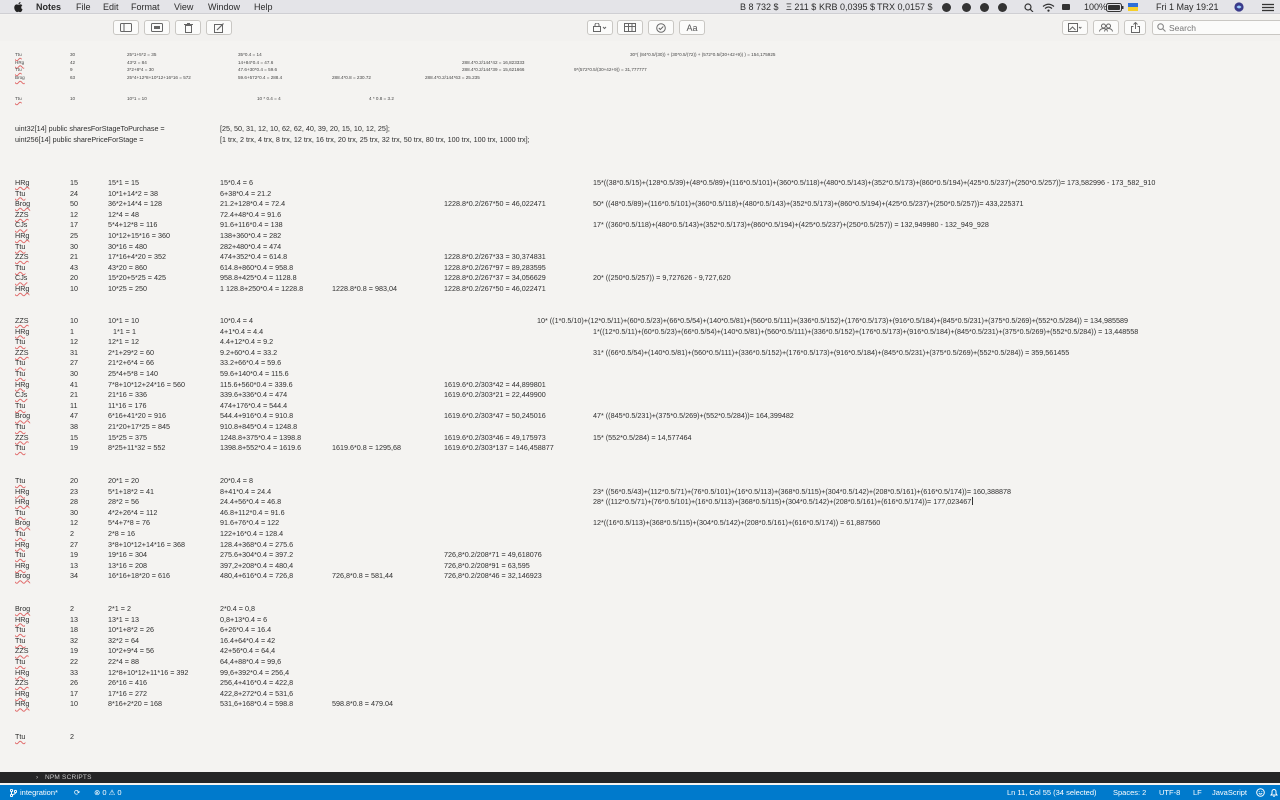 The image size is (1280, 800). What do you see at coordinates (72, 608) in the screenshot?
I see `row-count: 2` at bounding box center [72, 608].